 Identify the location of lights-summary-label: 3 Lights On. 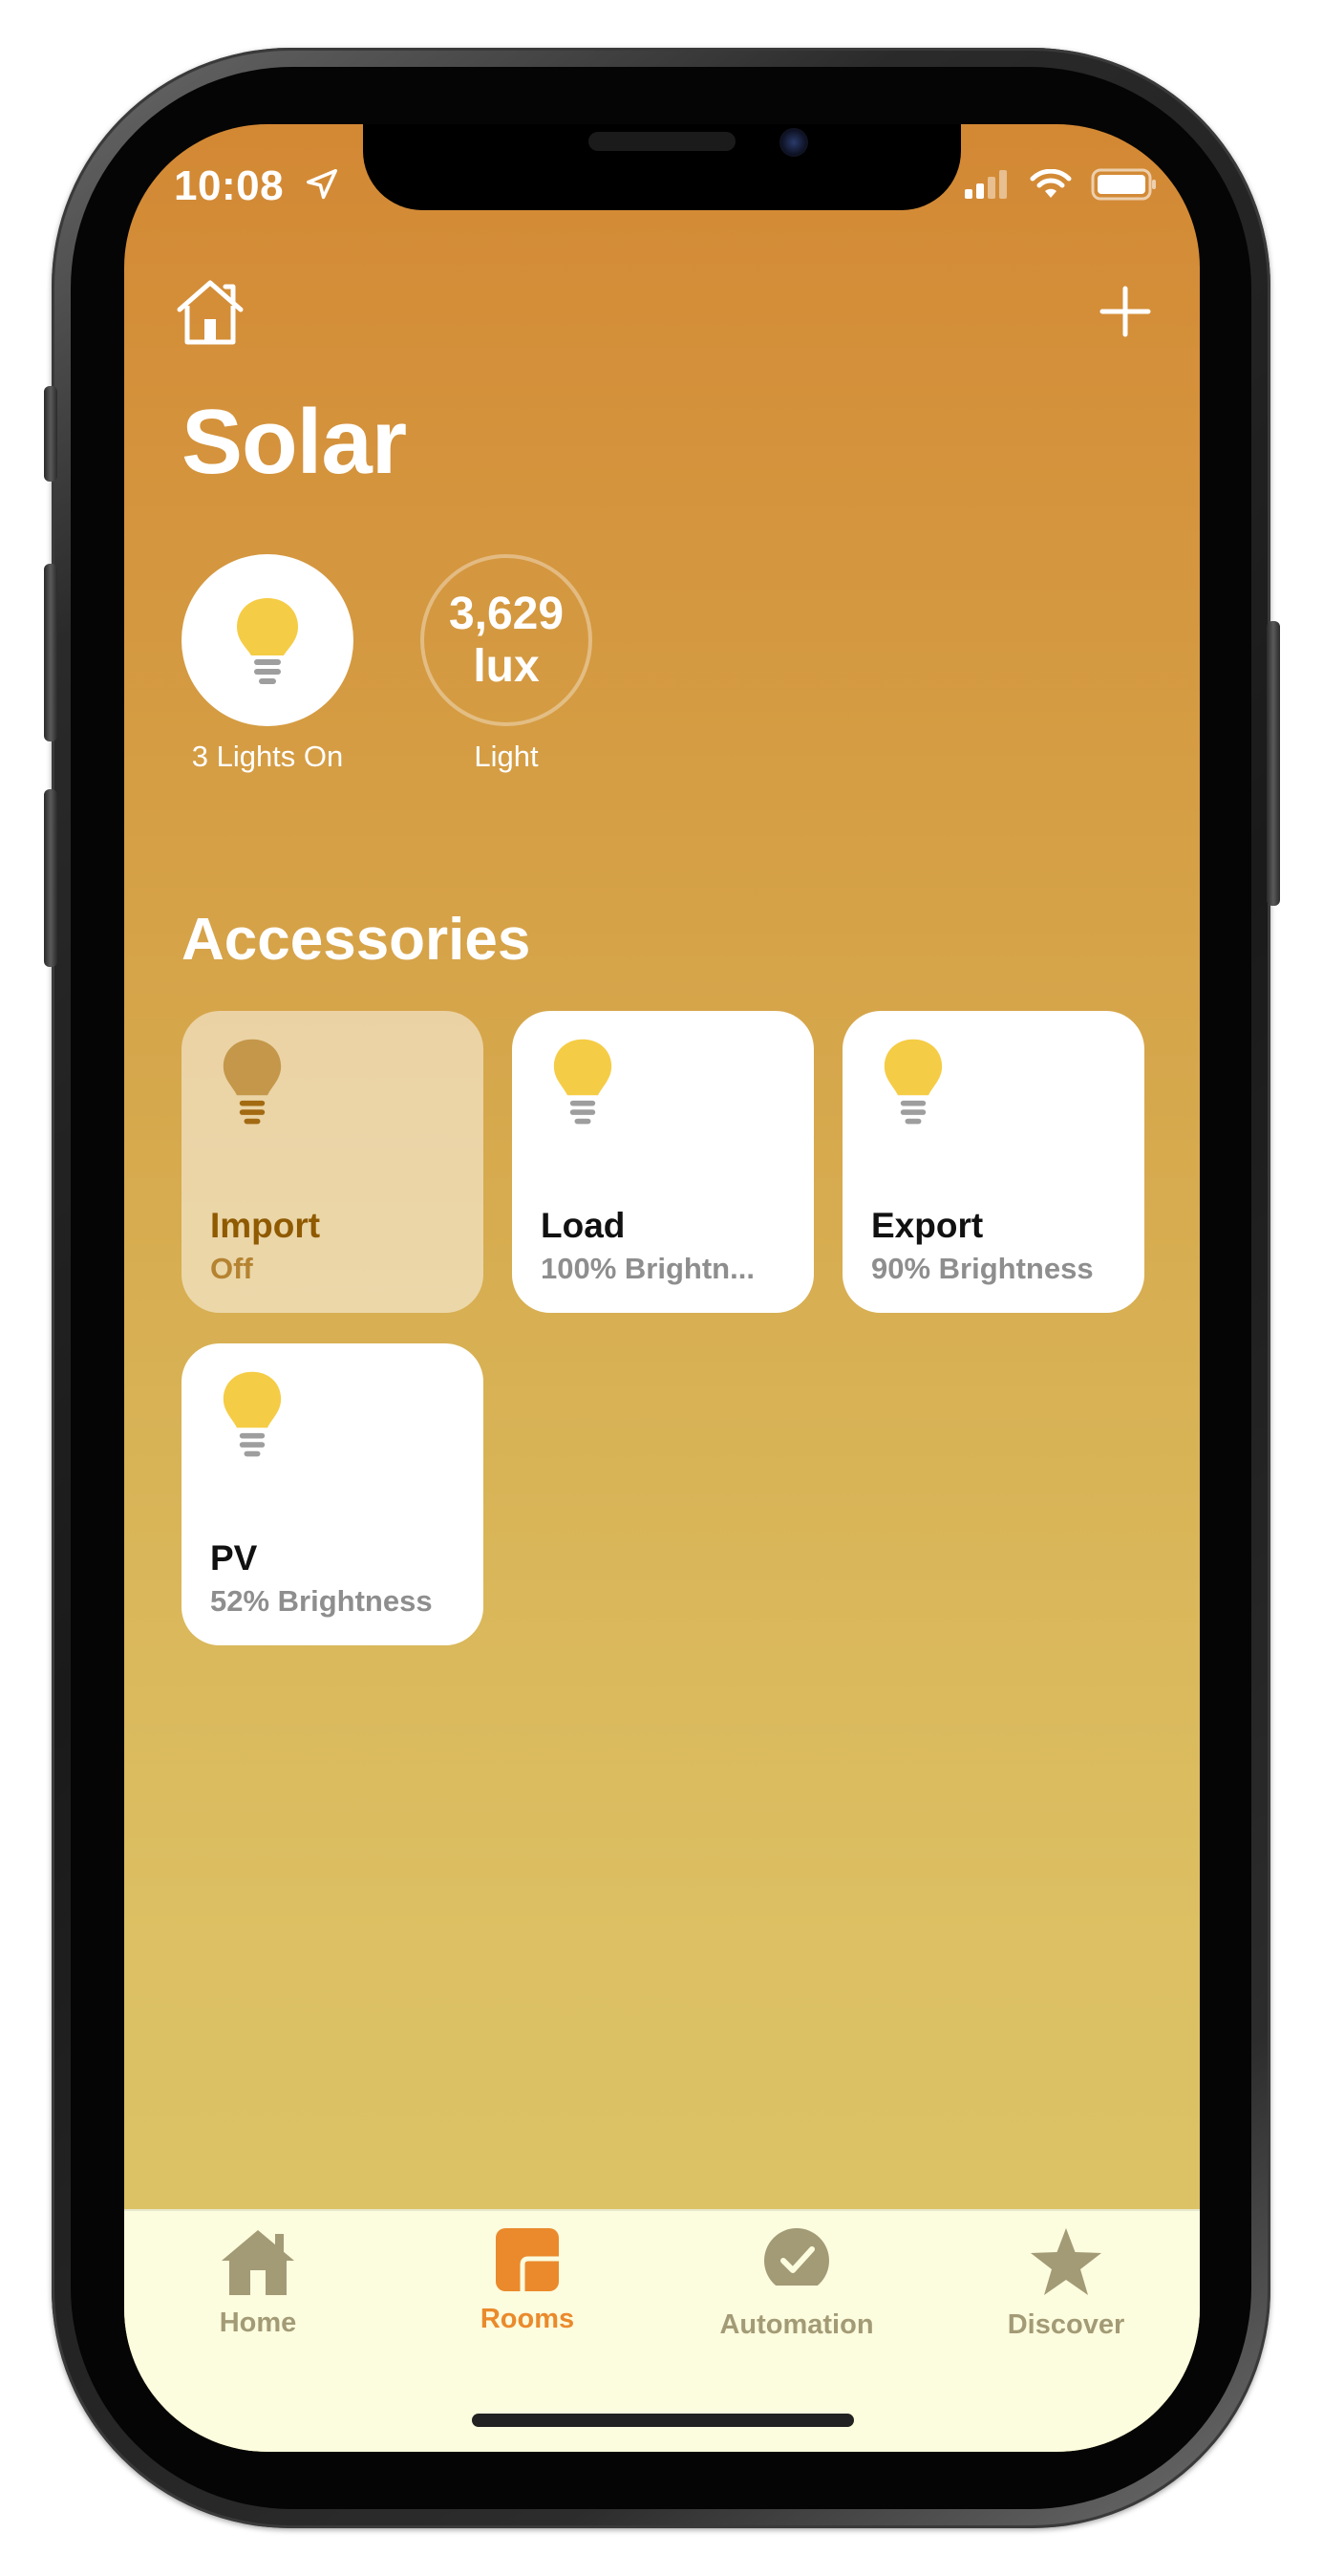
(268, 756).